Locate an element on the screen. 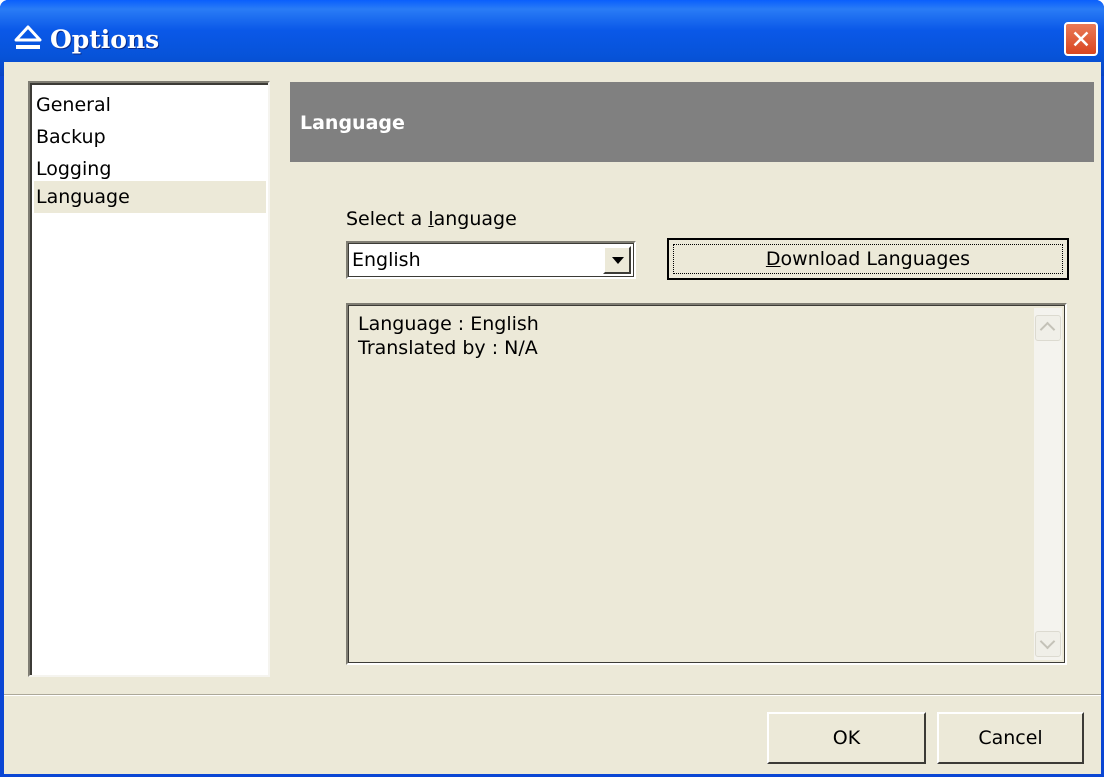  close-button: ✕ is located at coordinates (1081, 39).